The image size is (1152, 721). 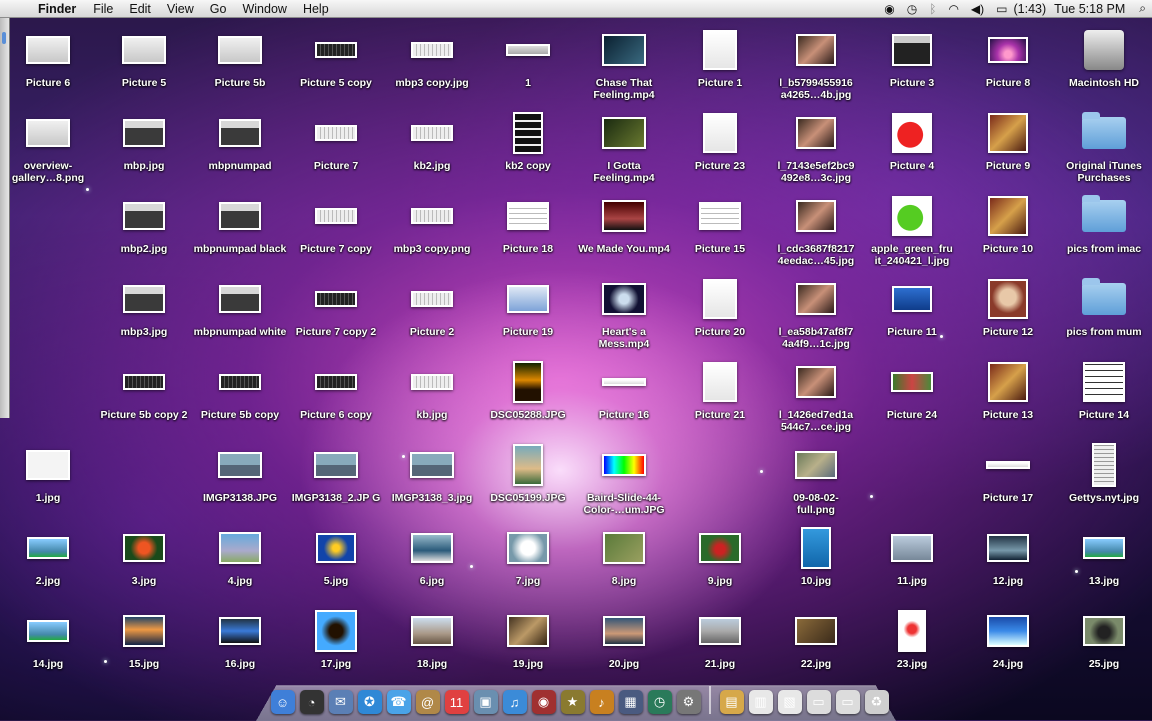 I want to click on imovie-icon: ★, so click(x=572, y=702).